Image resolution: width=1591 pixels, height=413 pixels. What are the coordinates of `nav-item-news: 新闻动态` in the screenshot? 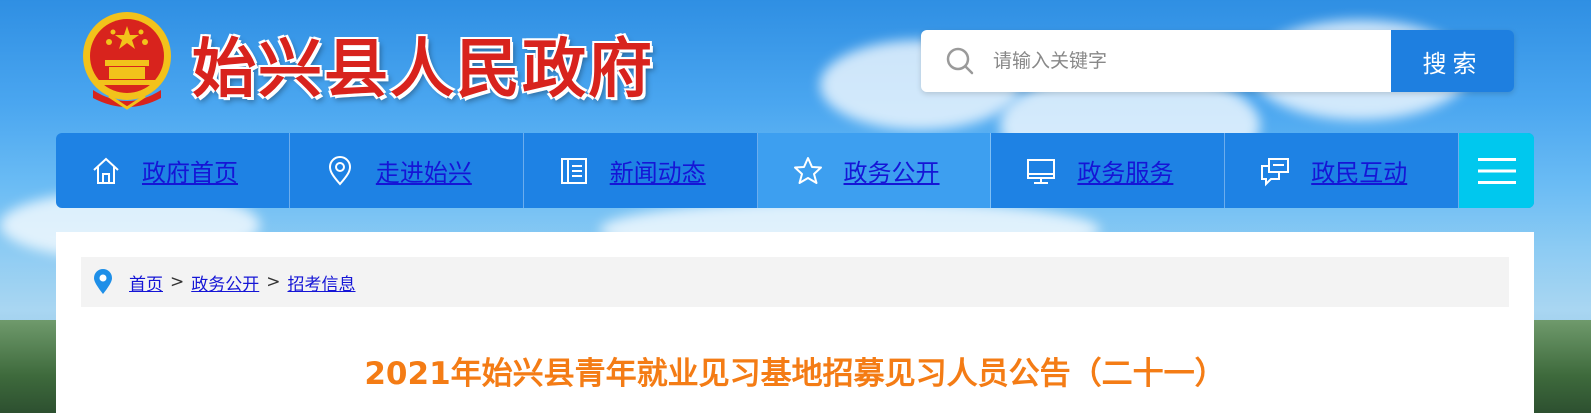 It's located at (641, 170).